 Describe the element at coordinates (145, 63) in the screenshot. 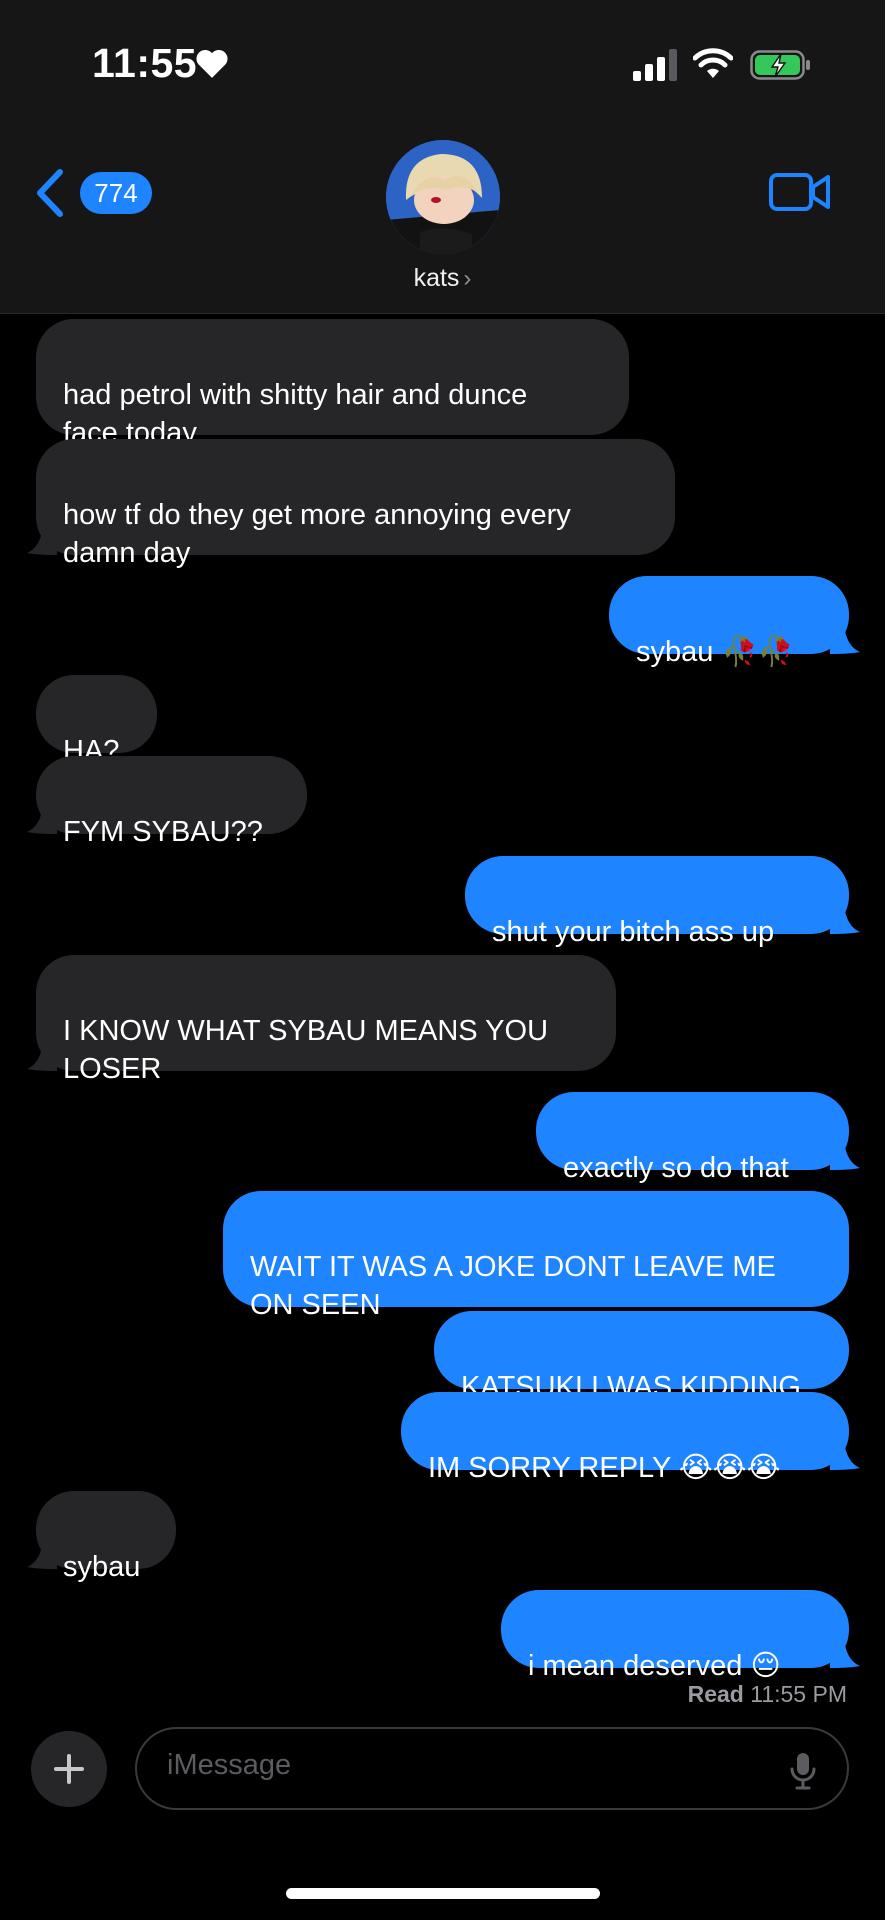

I see `status-time: 11:55` at that location.